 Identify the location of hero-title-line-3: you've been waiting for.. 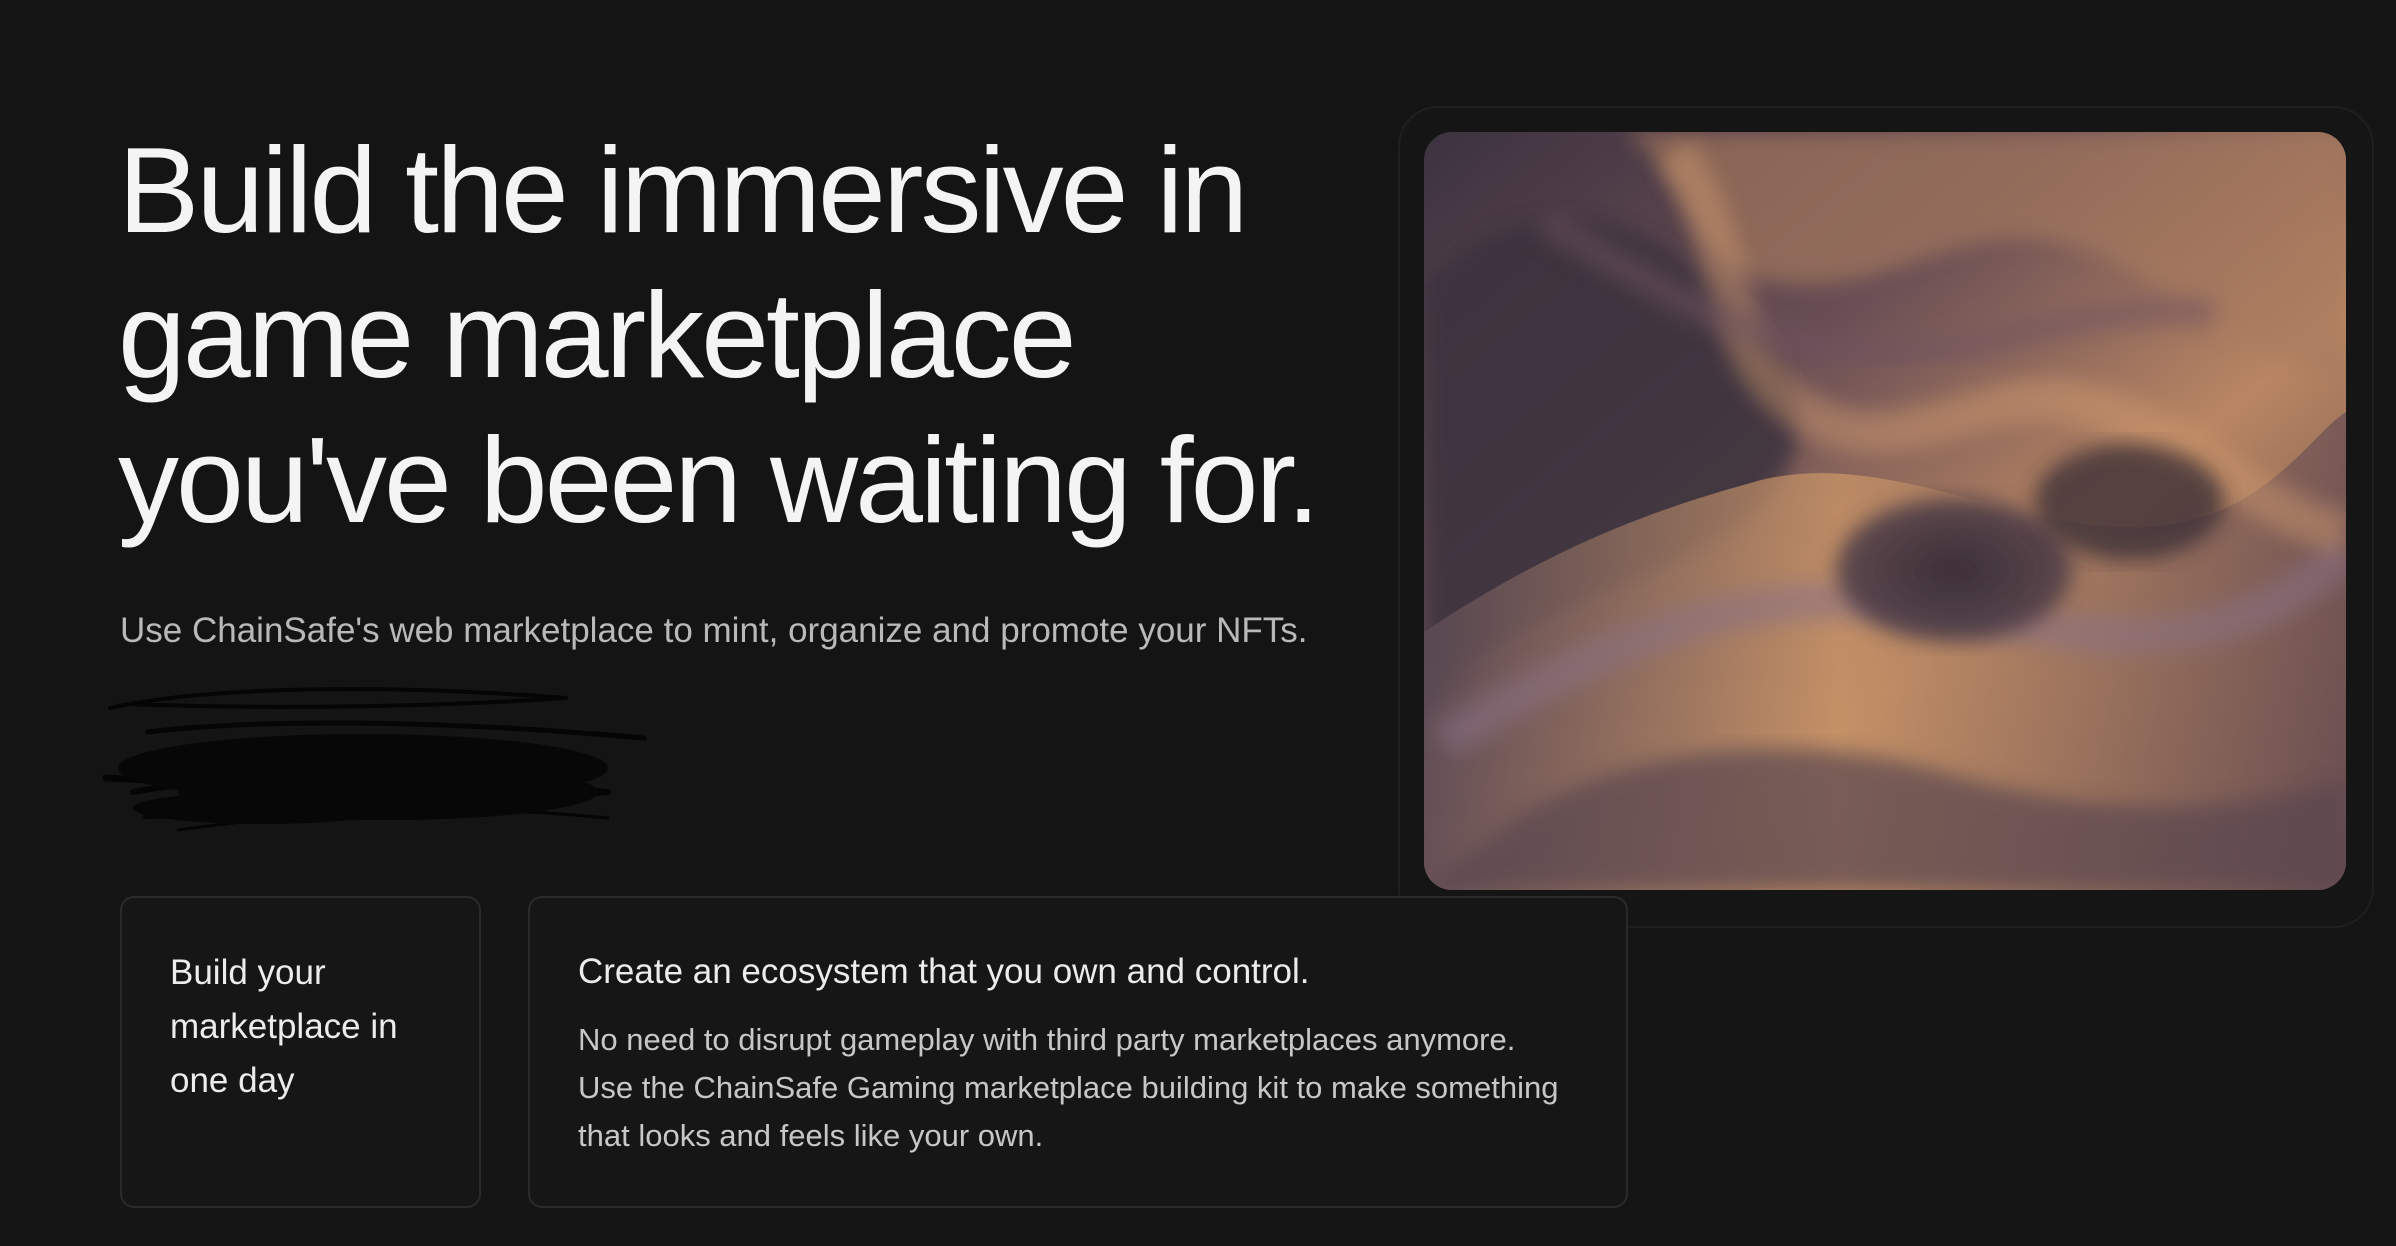
(719, 480).